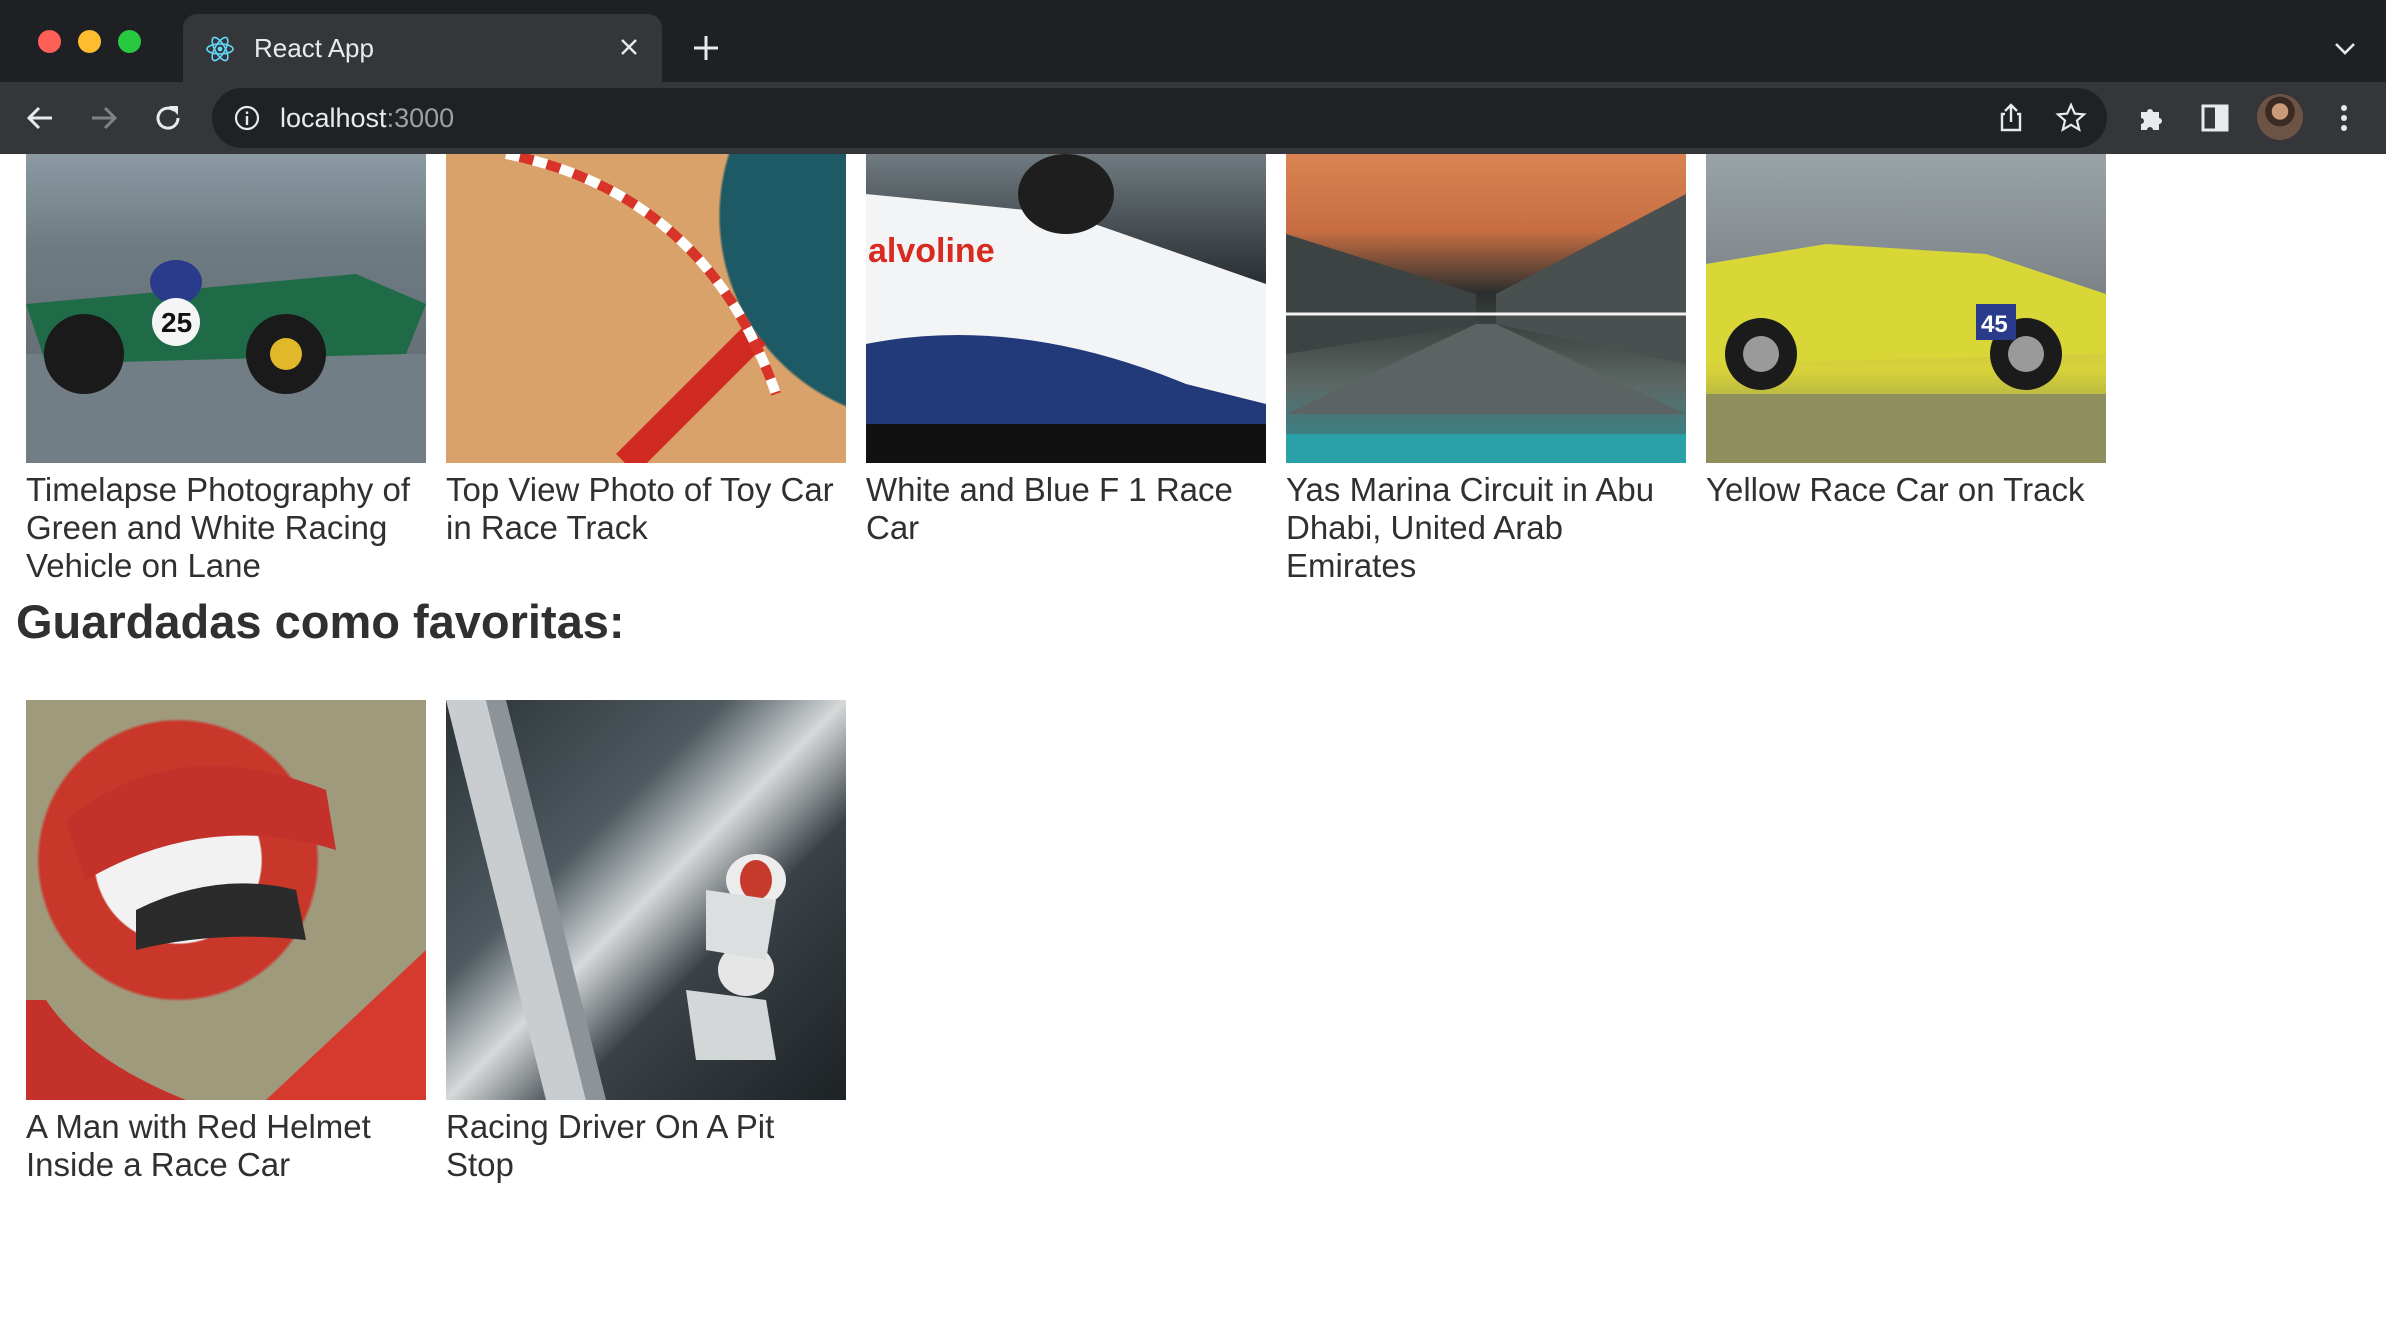 The height and width of the screenshot is (1334, 2386). Describe the element at coordinates (320, 621) in the screenshot. I see `favorites-heading: Guardadas como favoritas:` at that location.